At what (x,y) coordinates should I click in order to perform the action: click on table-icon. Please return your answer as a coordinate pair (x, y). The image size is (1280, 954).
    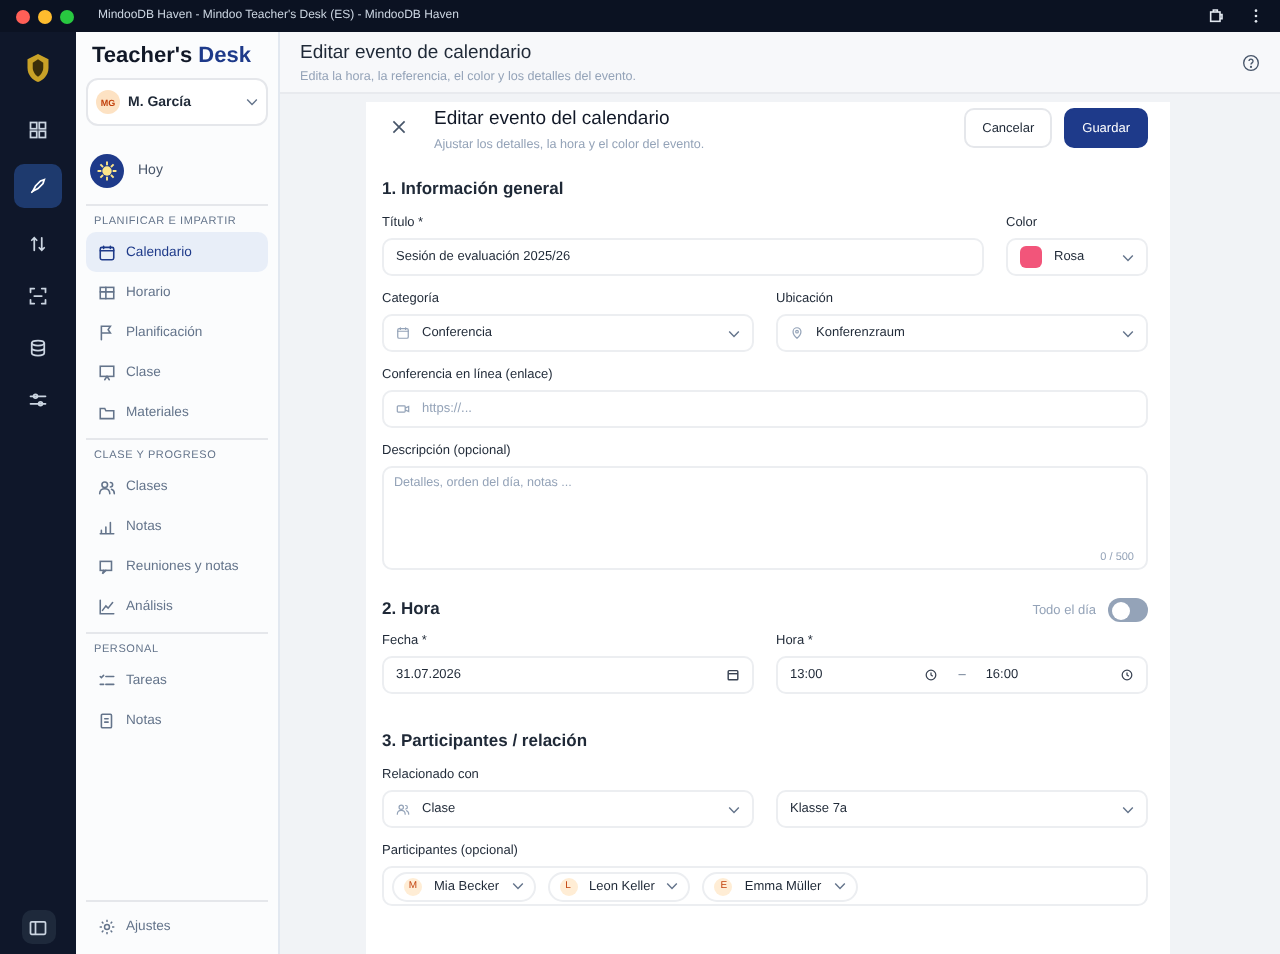
    Looking at the image, I should click on (107, 292).